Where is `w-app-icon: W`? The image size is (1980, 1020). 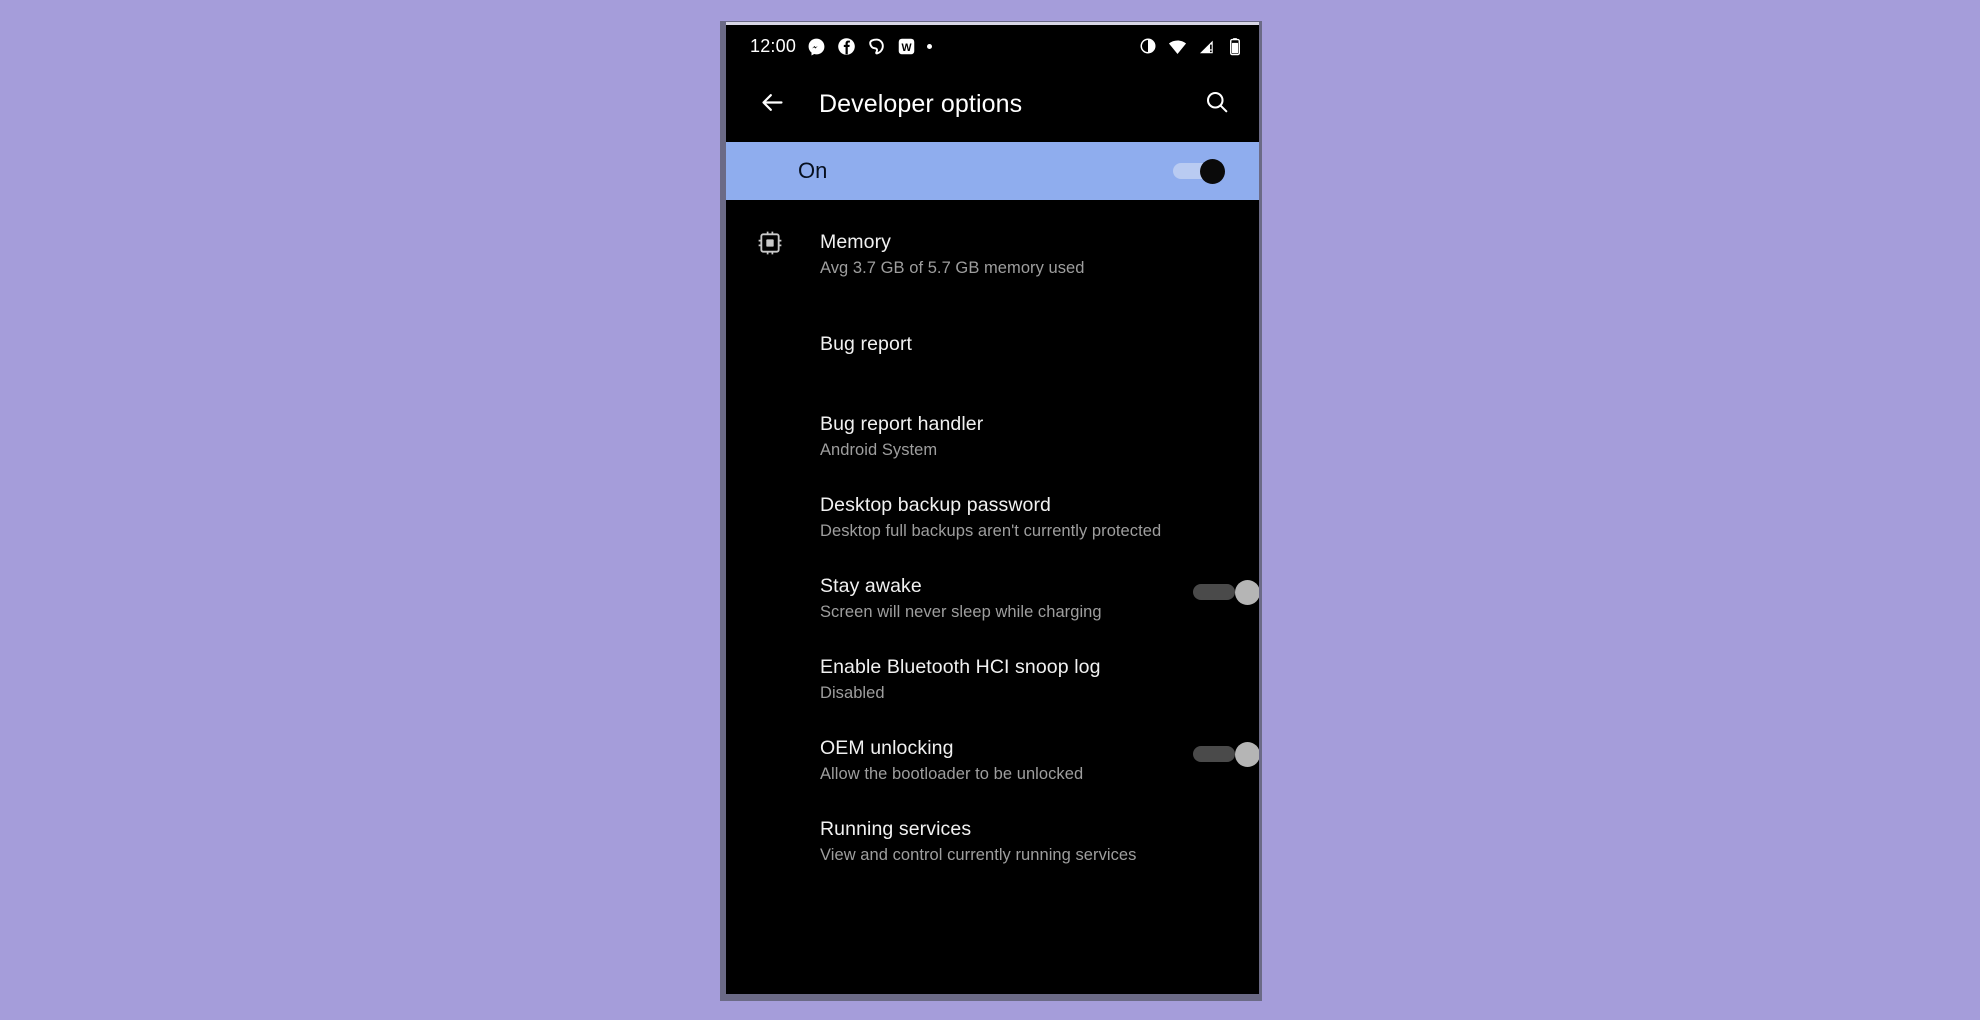
w-app-icon: W is located at coordinates (906, 46).